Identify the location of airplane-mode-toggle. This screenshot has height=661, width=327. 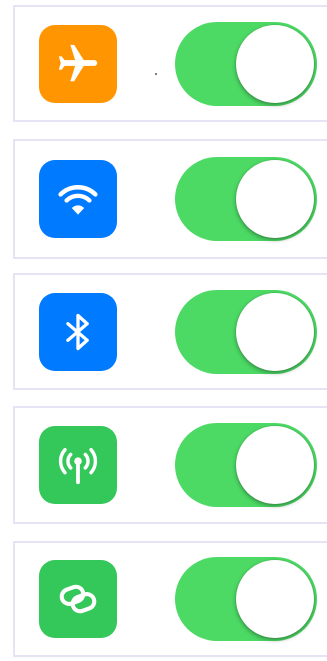
(246, 63).